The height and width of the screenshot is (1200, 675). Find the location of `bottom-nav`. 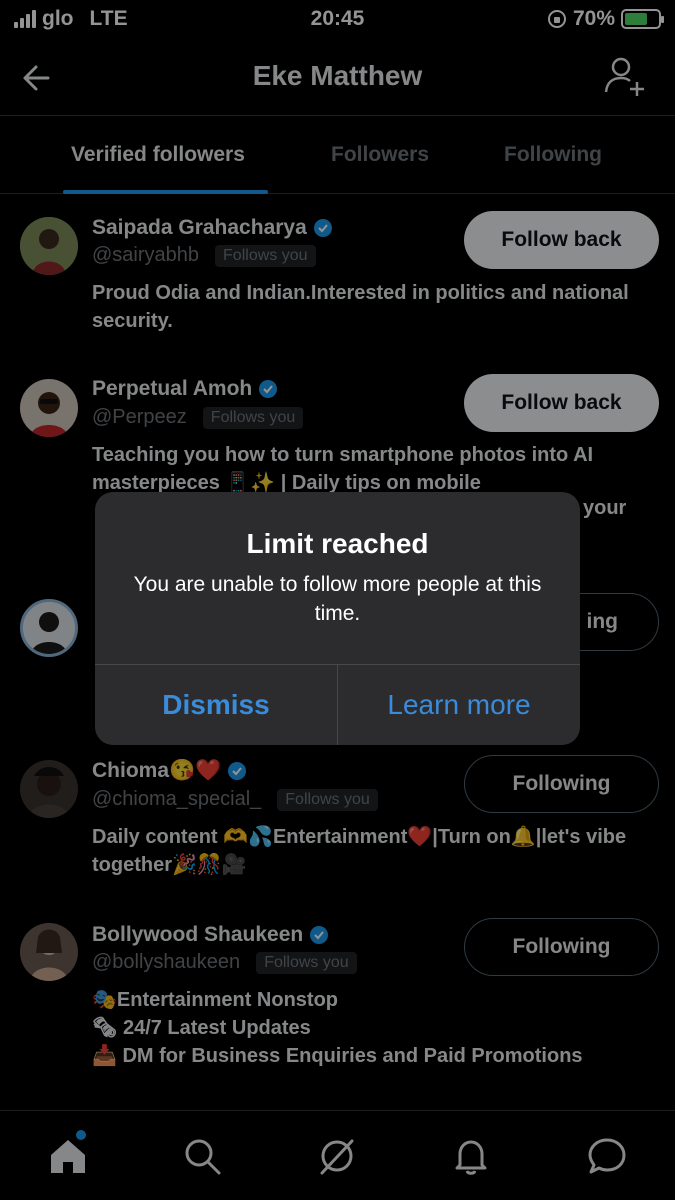

bottom-nav is located at coordinates (337, 1155).